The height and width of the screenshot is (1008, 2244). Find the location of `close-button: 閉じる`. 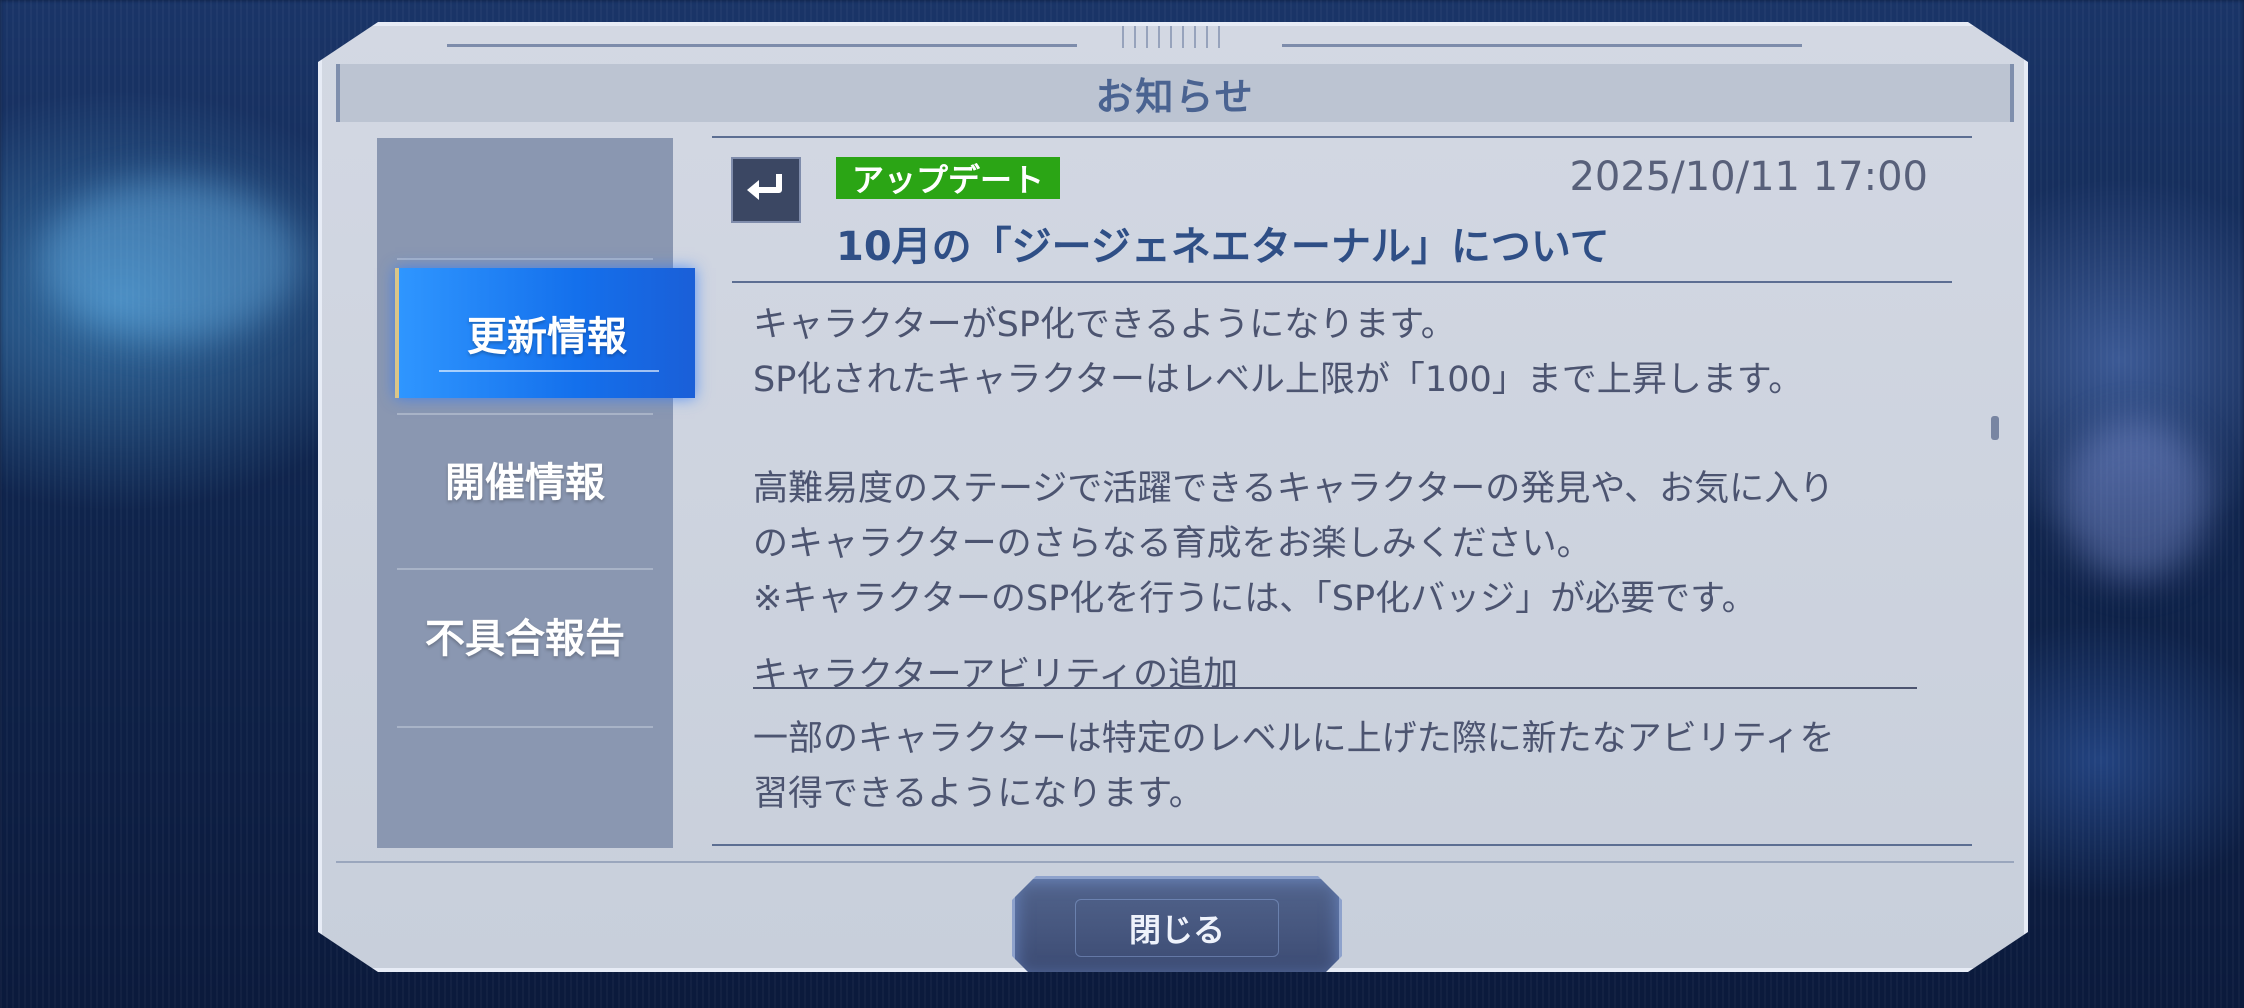

close-button: 閉じる is located at coordinates (1177, 928).